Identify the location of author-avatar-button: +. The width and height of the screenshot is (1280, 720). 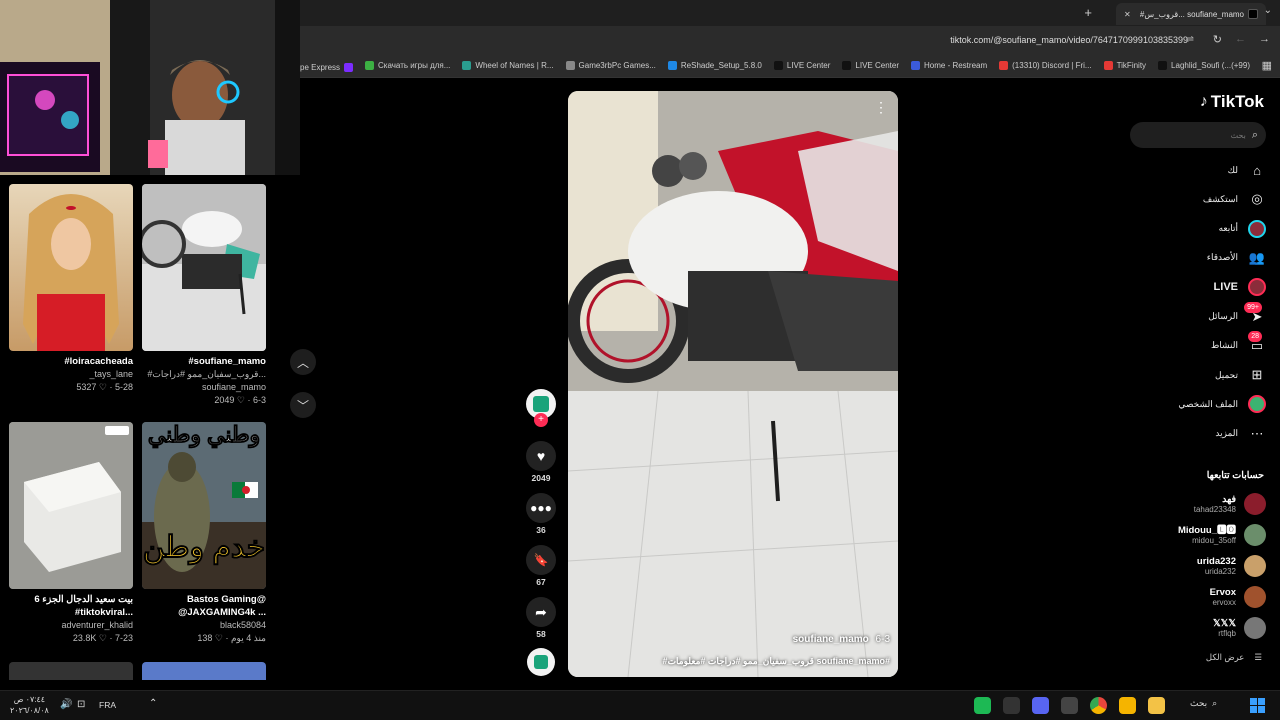
(541, 408).